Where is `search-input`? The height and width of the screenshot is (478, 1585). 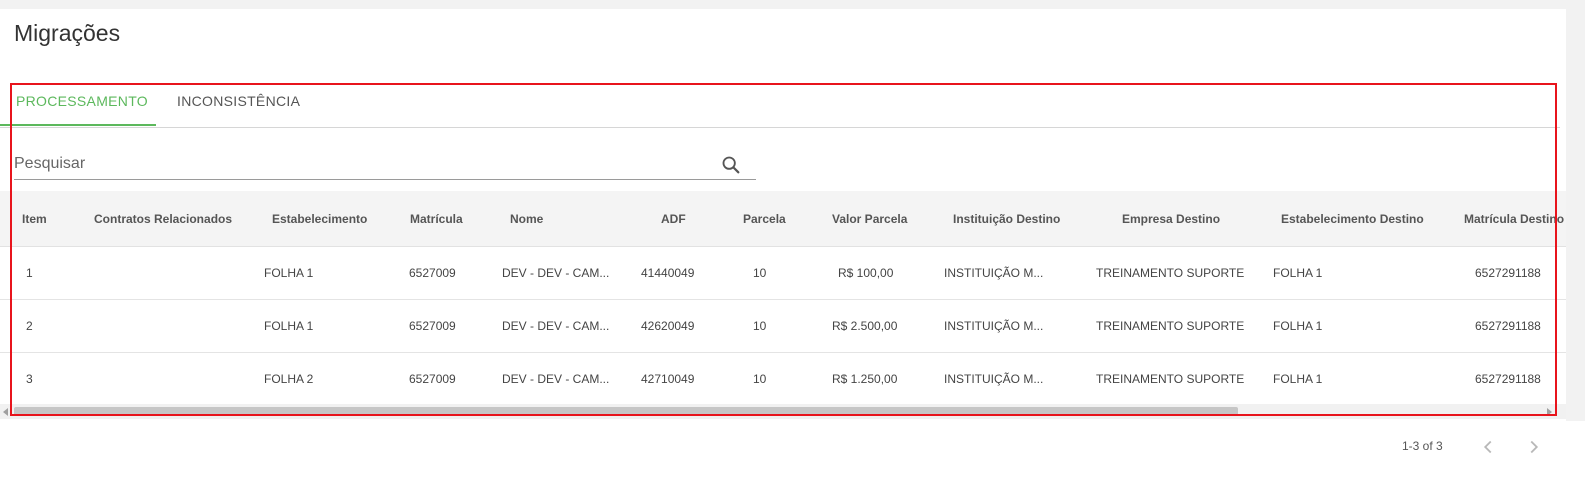
search-input is located at coordinates (354, 164).